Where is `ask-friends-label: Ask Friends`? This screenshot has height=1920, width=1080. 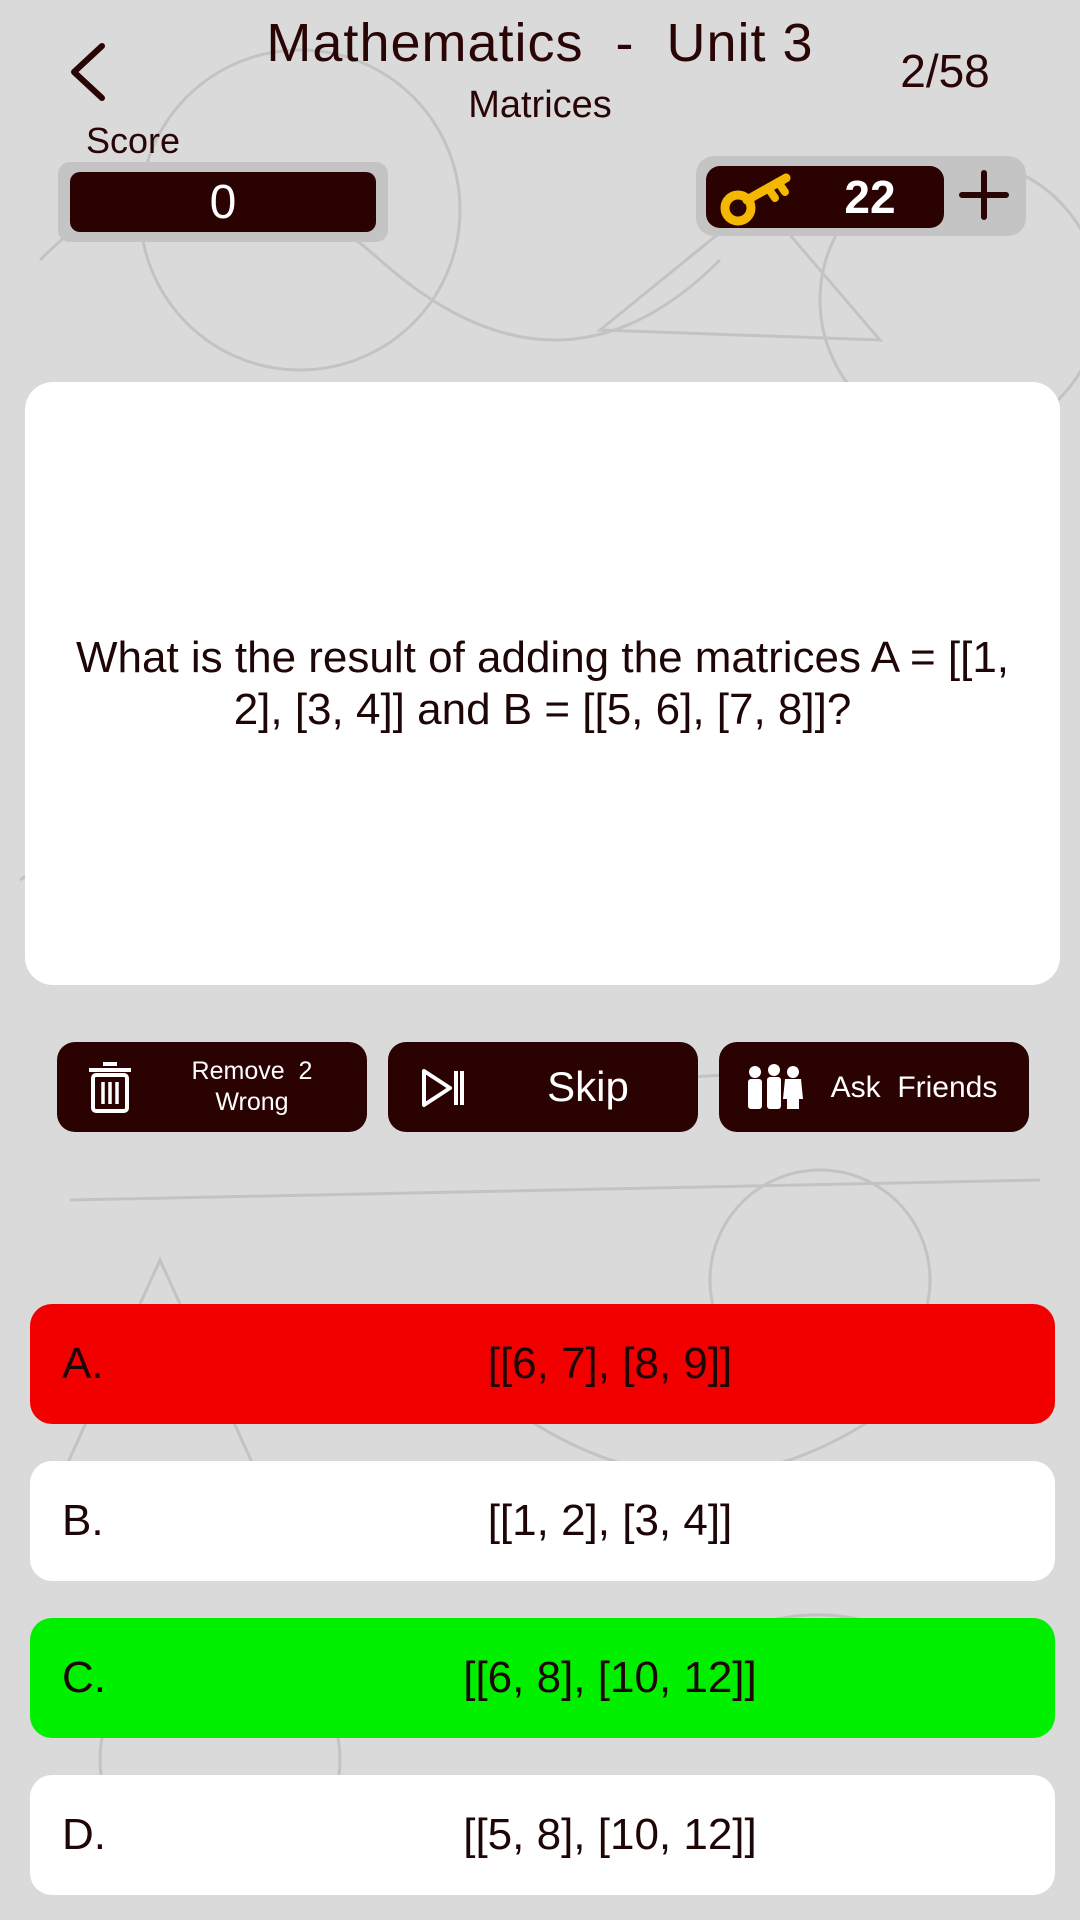
ask-friends-label: Ask Friends is located at coordinates (914, 1087).